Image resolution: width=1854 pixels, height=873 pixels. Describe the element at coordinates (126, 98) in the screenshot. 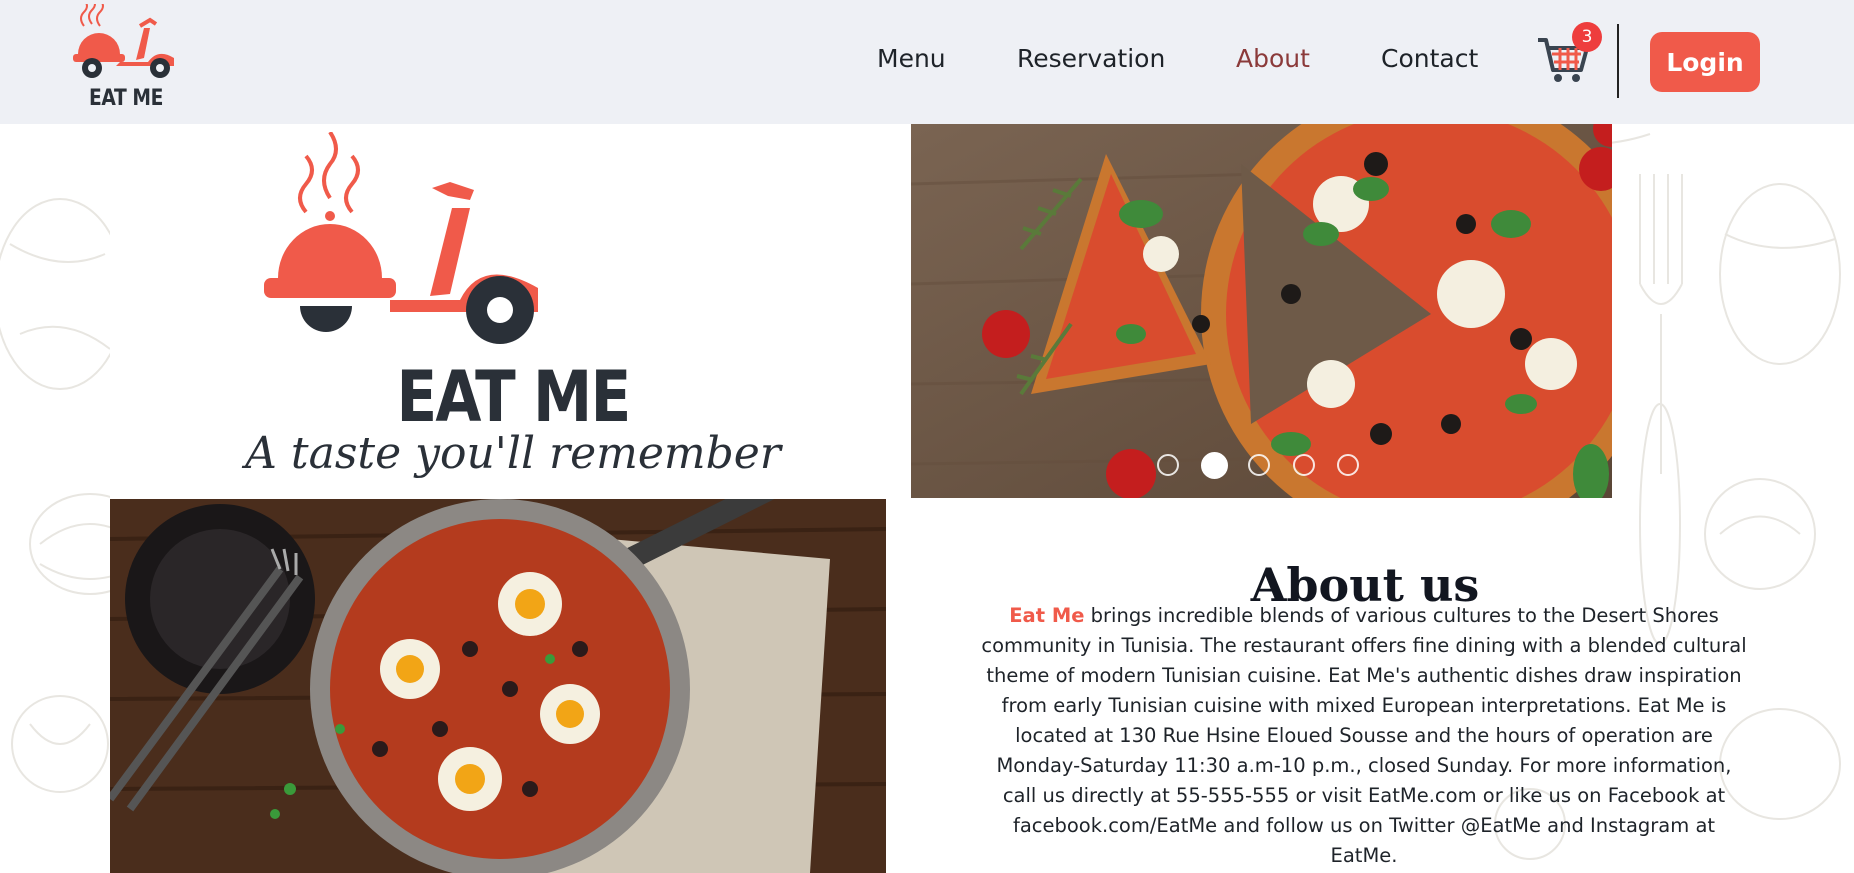

I see `logo-text: EAT ME` at that location.